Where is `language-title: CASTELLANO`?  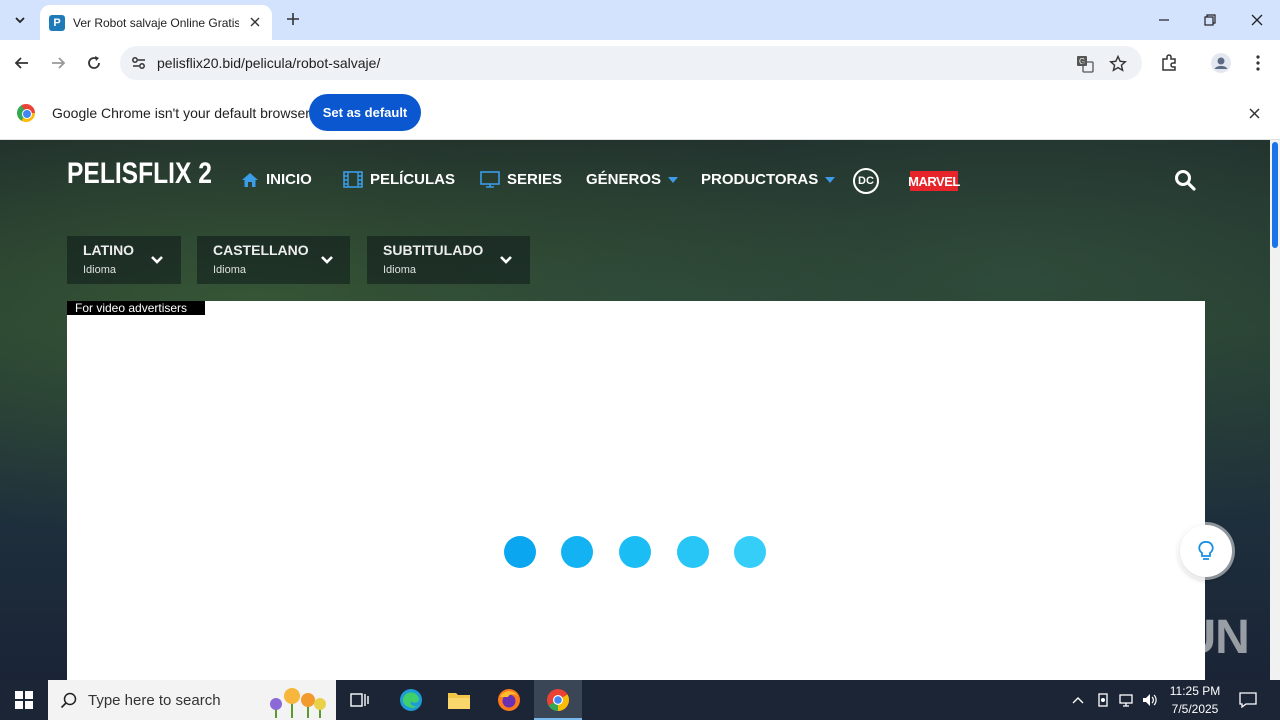 language-title: CASTELLANO is located at coordinates (261, 250).